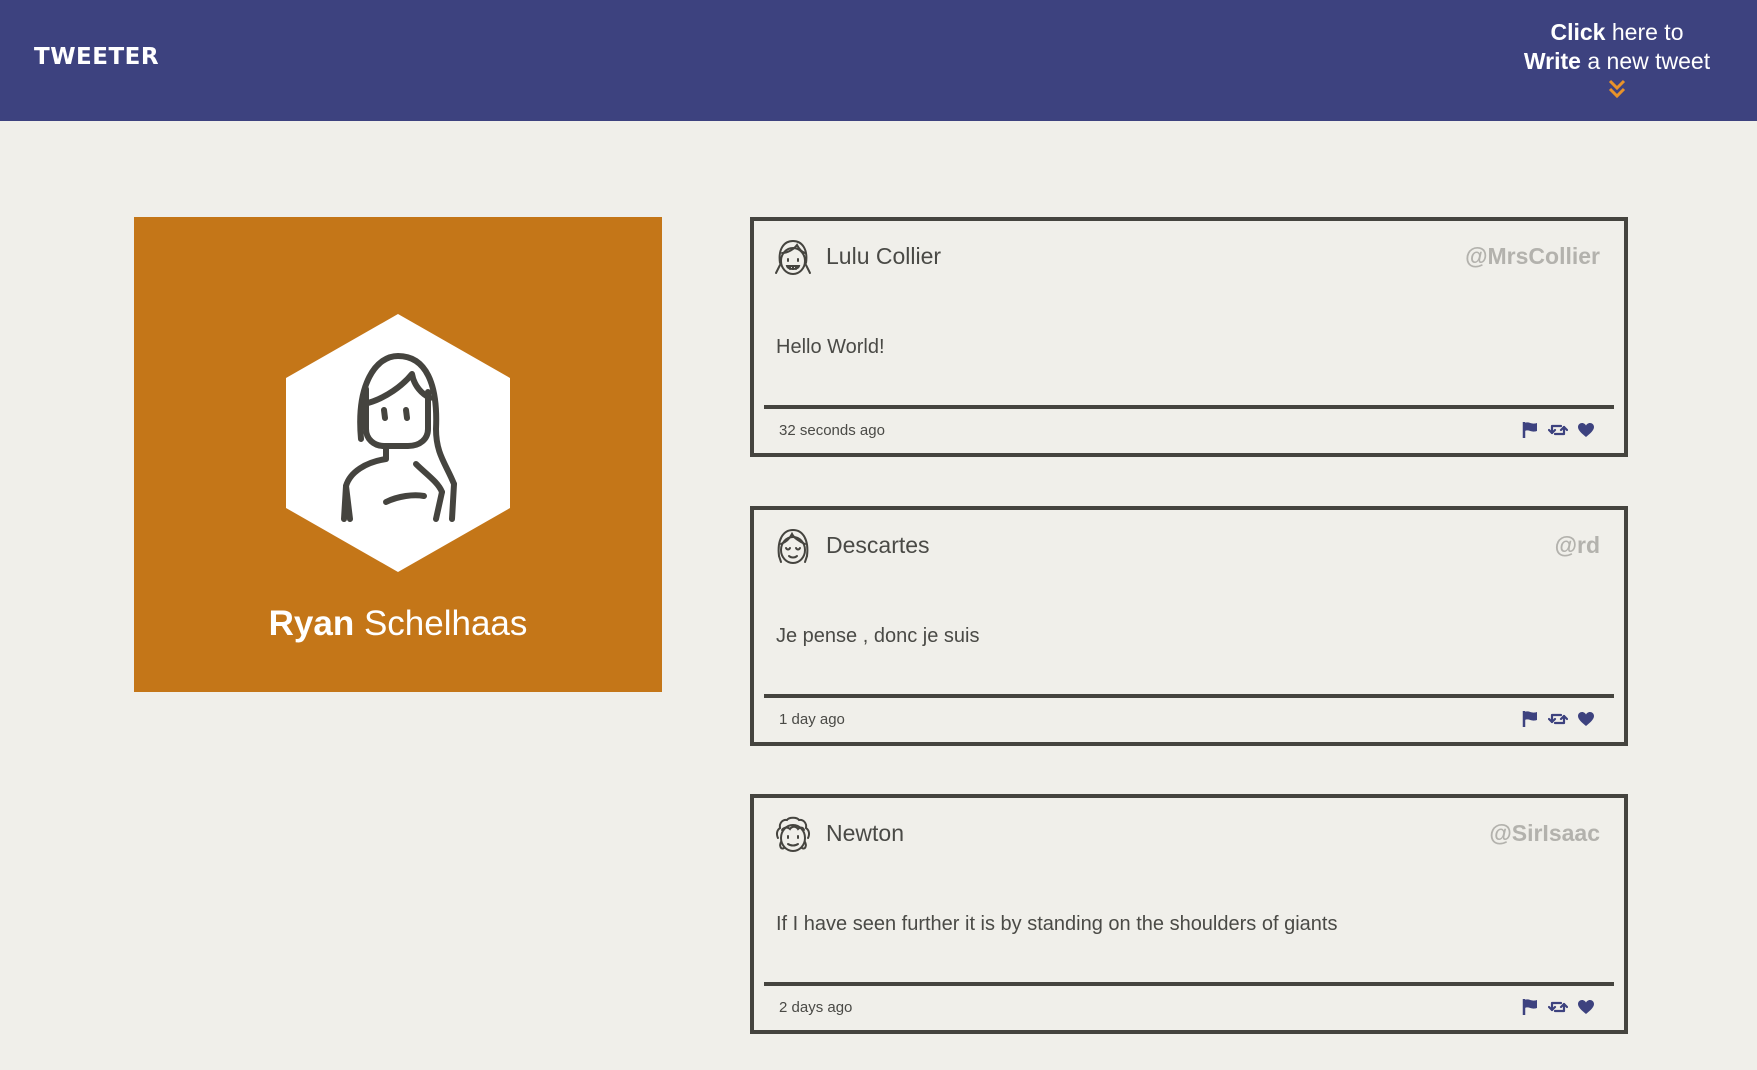  What do you see at coordinates (1577, 545) in the screenshot?
I see `tweet-author-handle: @rd` at bounding box center [1577, 545].